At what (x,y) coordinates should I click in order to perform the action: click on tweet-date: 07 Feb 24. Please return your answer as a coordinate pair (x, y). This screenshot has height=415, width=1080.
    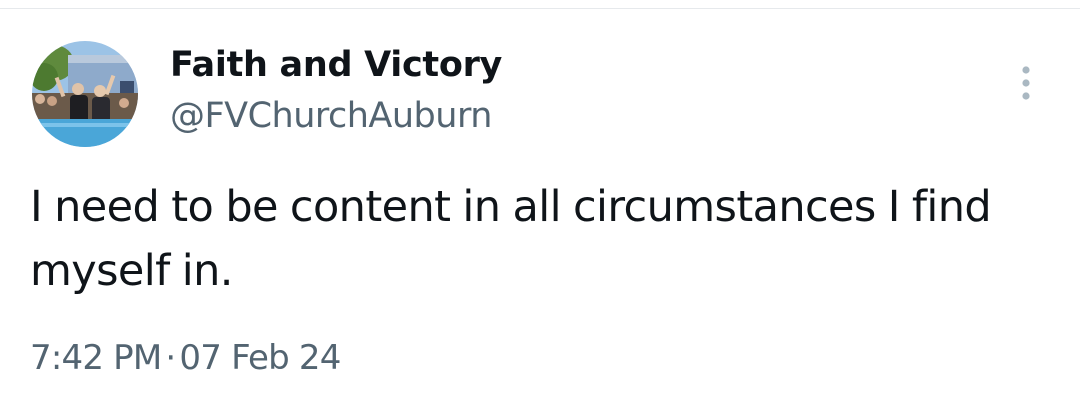
    Looking at the image, I should click on (260, 358).